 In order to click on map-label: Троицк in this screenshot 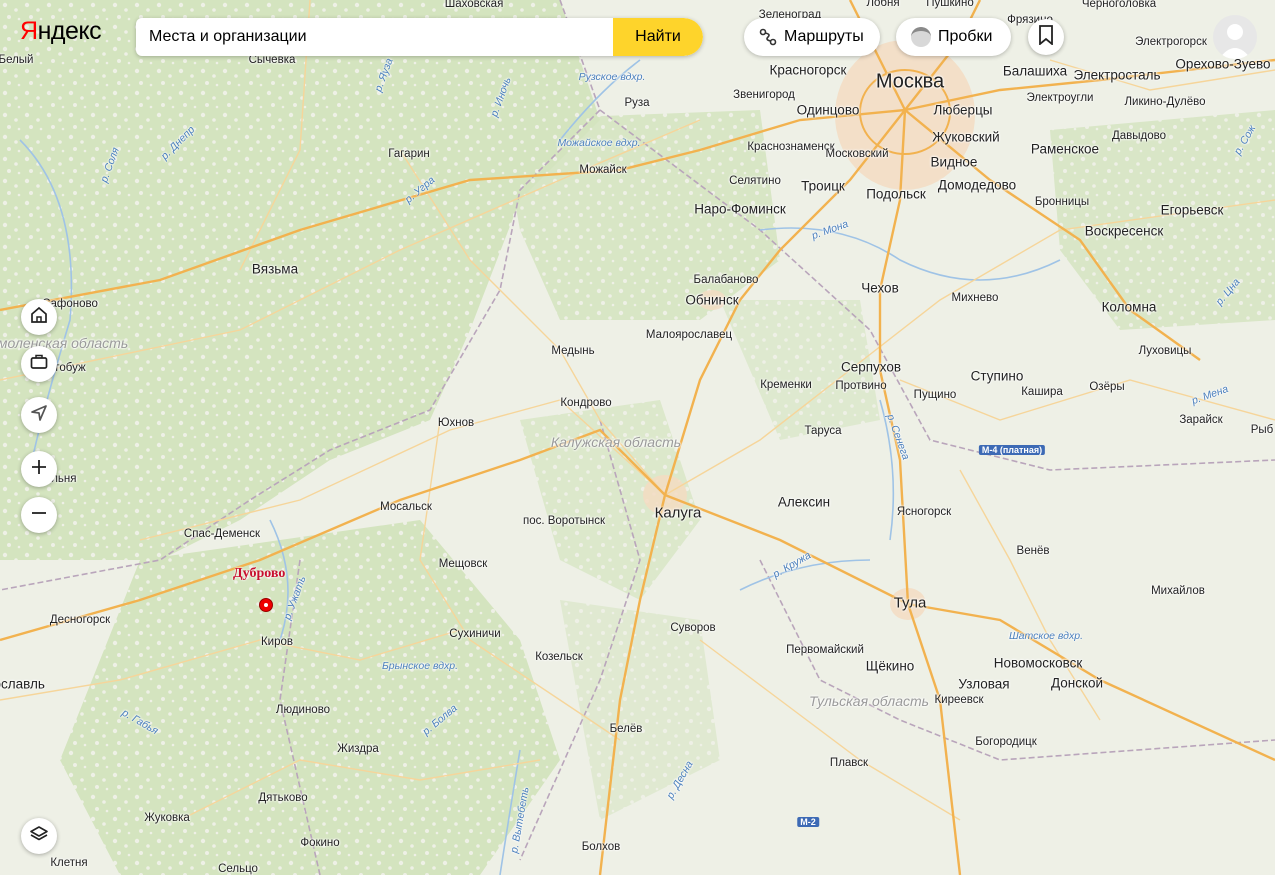, I will do `click(823, 186)`.